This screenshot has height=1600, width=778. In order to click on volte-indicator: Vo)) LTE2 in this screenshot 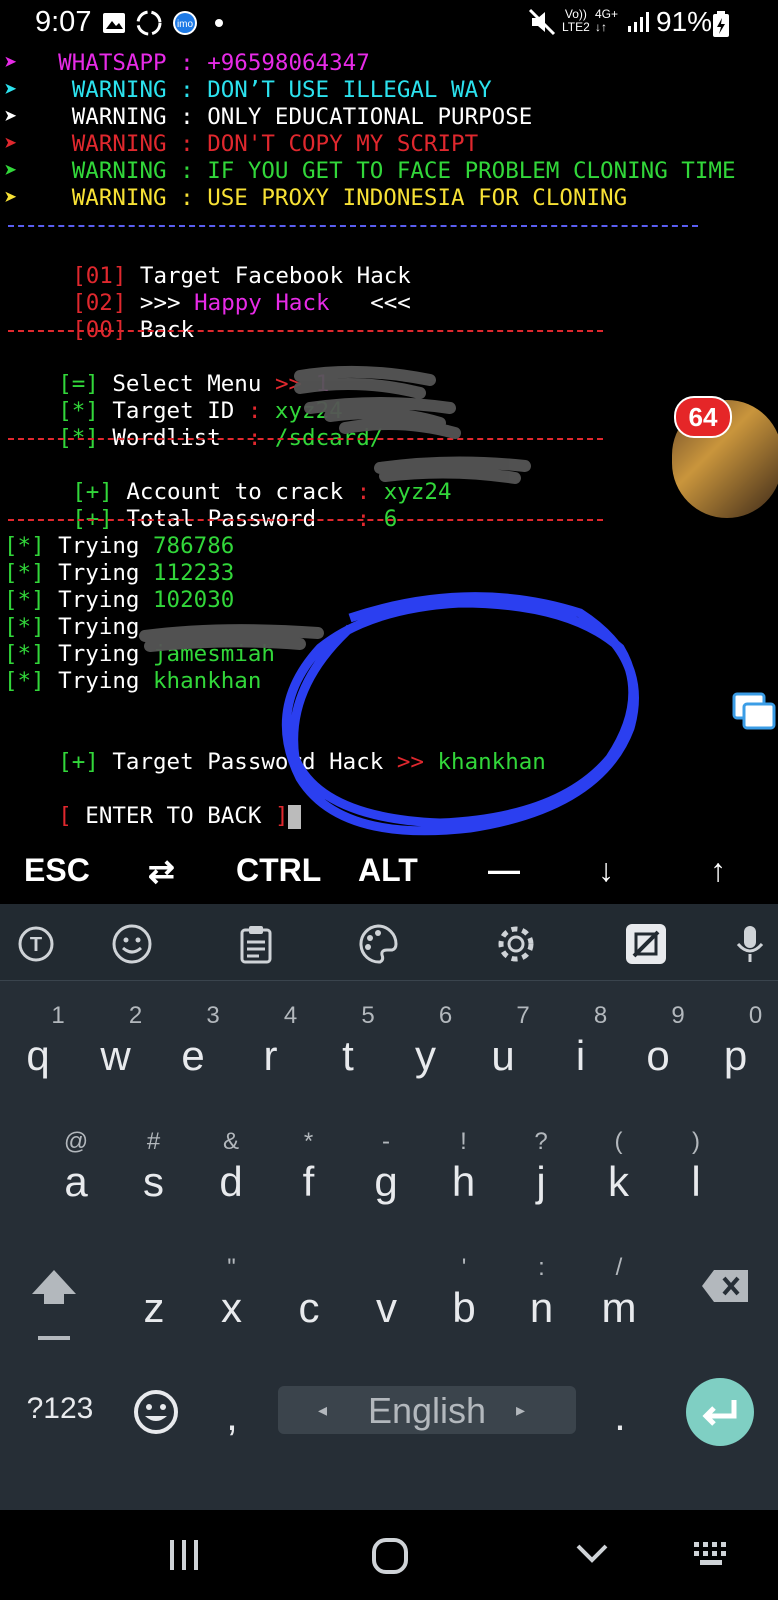, I will do `click(576, 20)`.